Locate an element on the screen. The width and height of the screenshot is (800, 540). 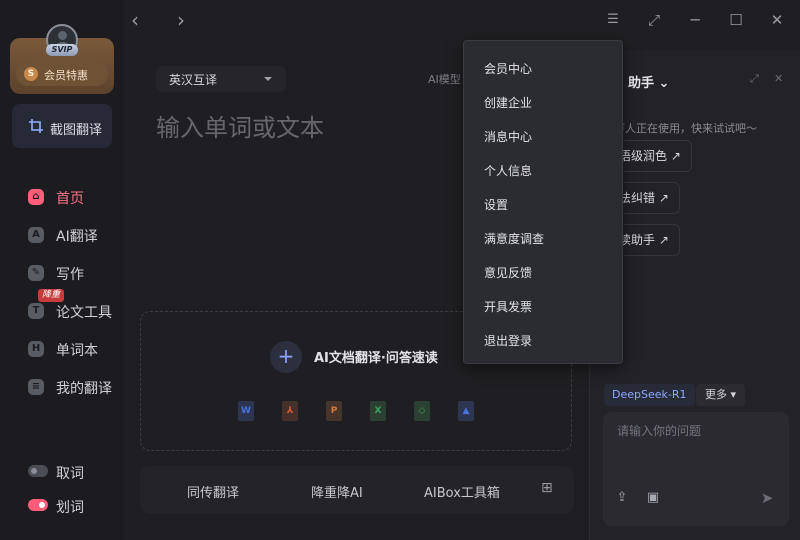
send-icon: ➤ is located at coordinates (767, 498).